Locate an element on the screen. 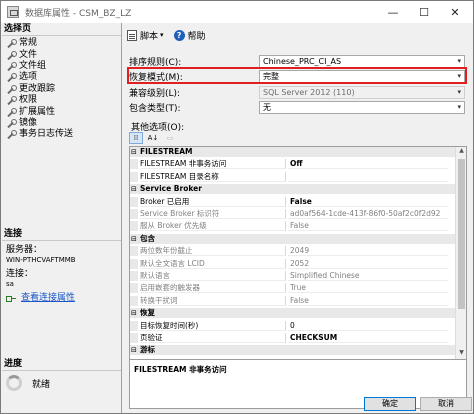 This screenshot has height=414, width=474. property-name: Broker 已启用 is located at coordinates (213, 201).